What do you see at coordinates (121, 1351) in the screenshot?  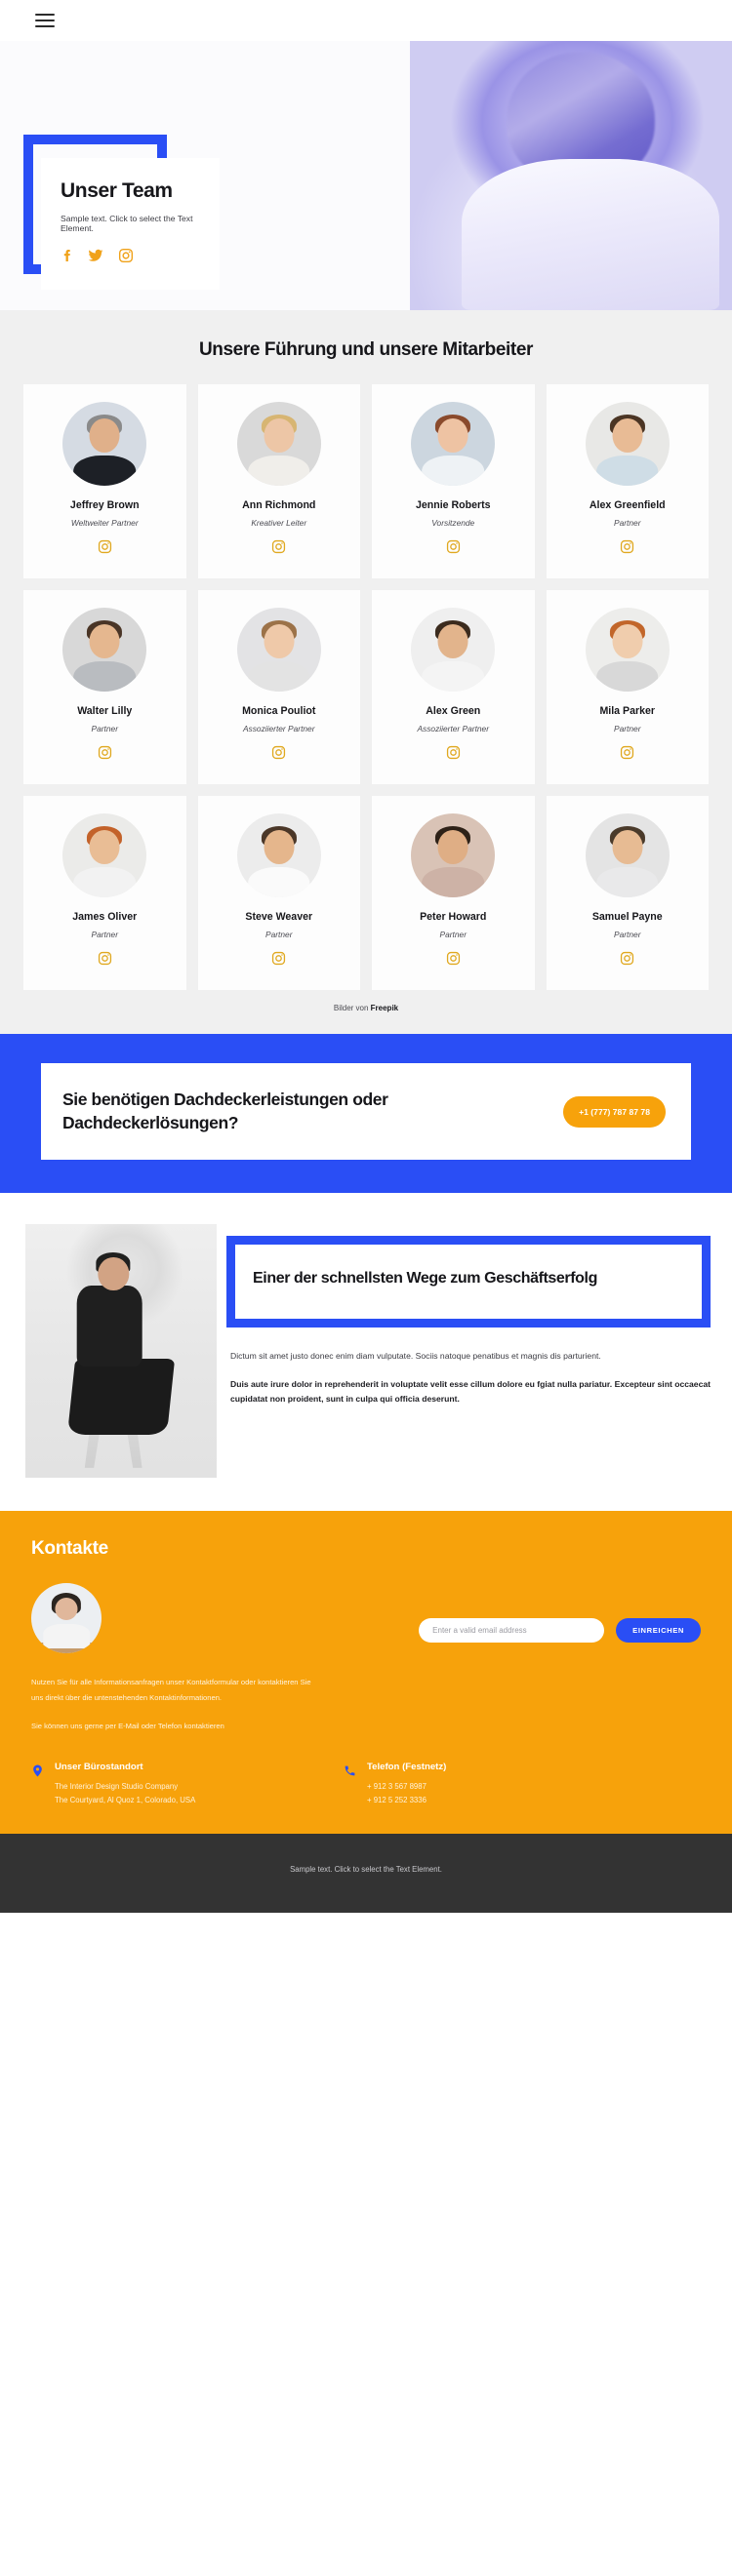 I see `feature-photo` at bounding box center [121, 1351].